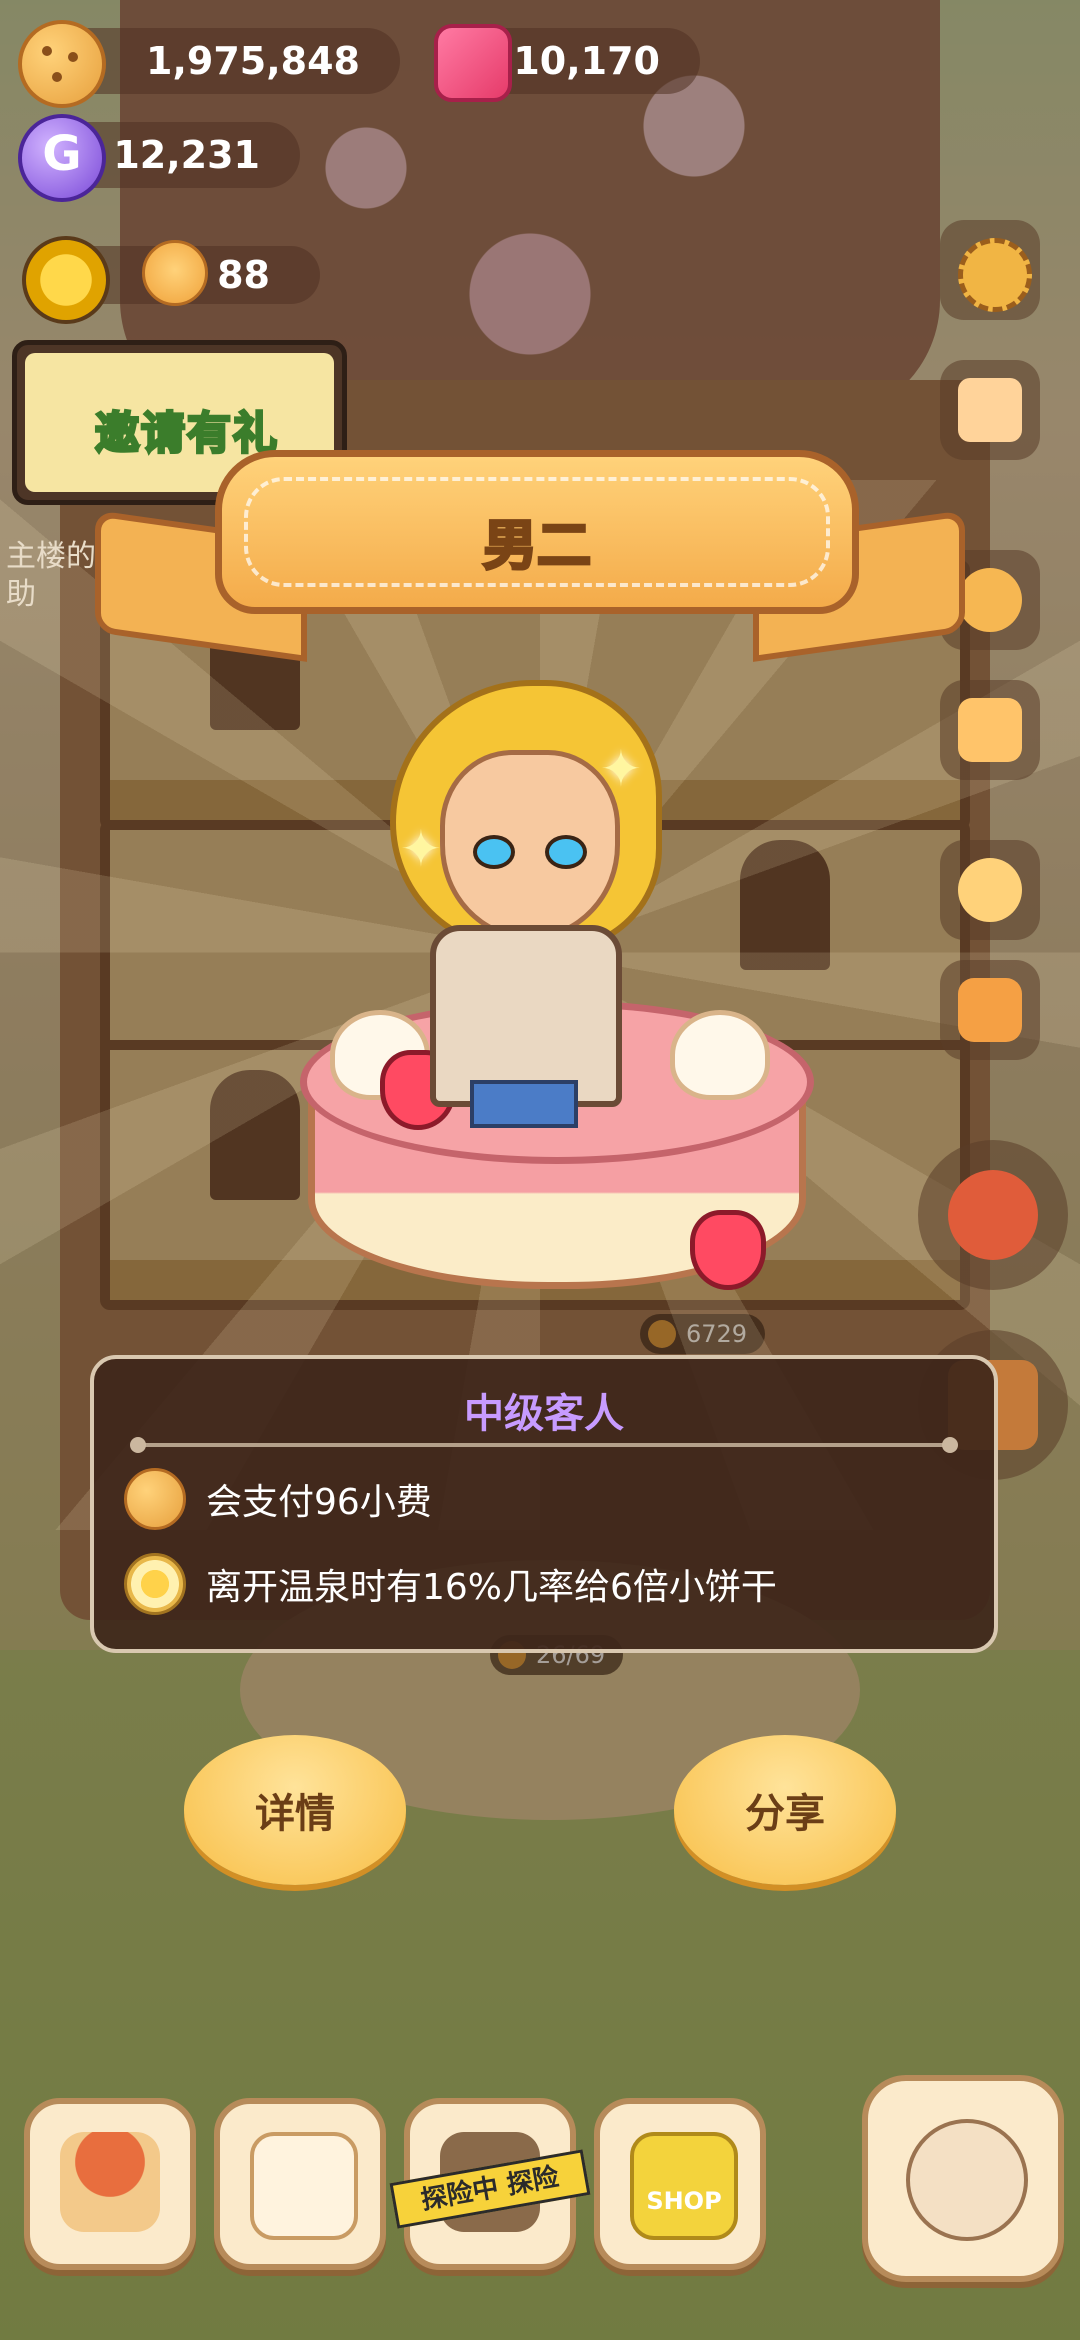 The image size is (1080, 2340). What do you see at coordinates (155, 1584) in the screenshot?
I see `cookie-plate-icon` at bounding box center [155, 1584].